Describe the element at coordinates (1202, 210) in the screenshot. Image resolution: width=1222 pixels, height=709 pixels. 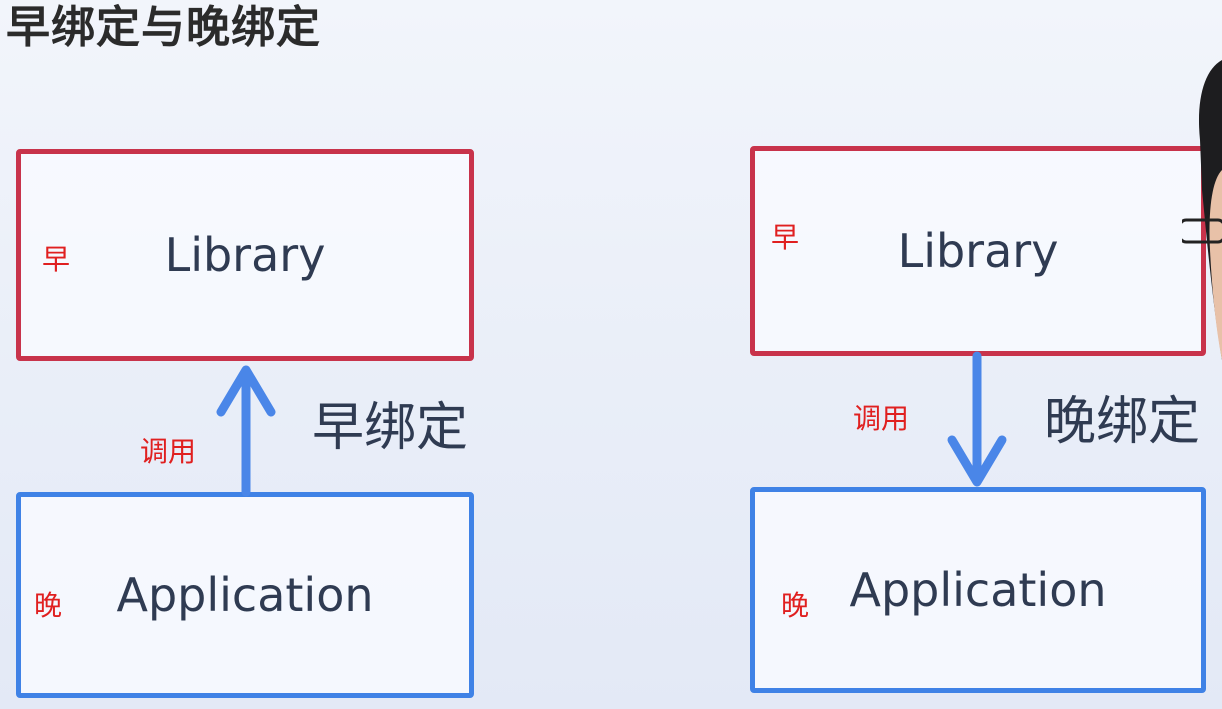
I see `presenter-figure` at that location.